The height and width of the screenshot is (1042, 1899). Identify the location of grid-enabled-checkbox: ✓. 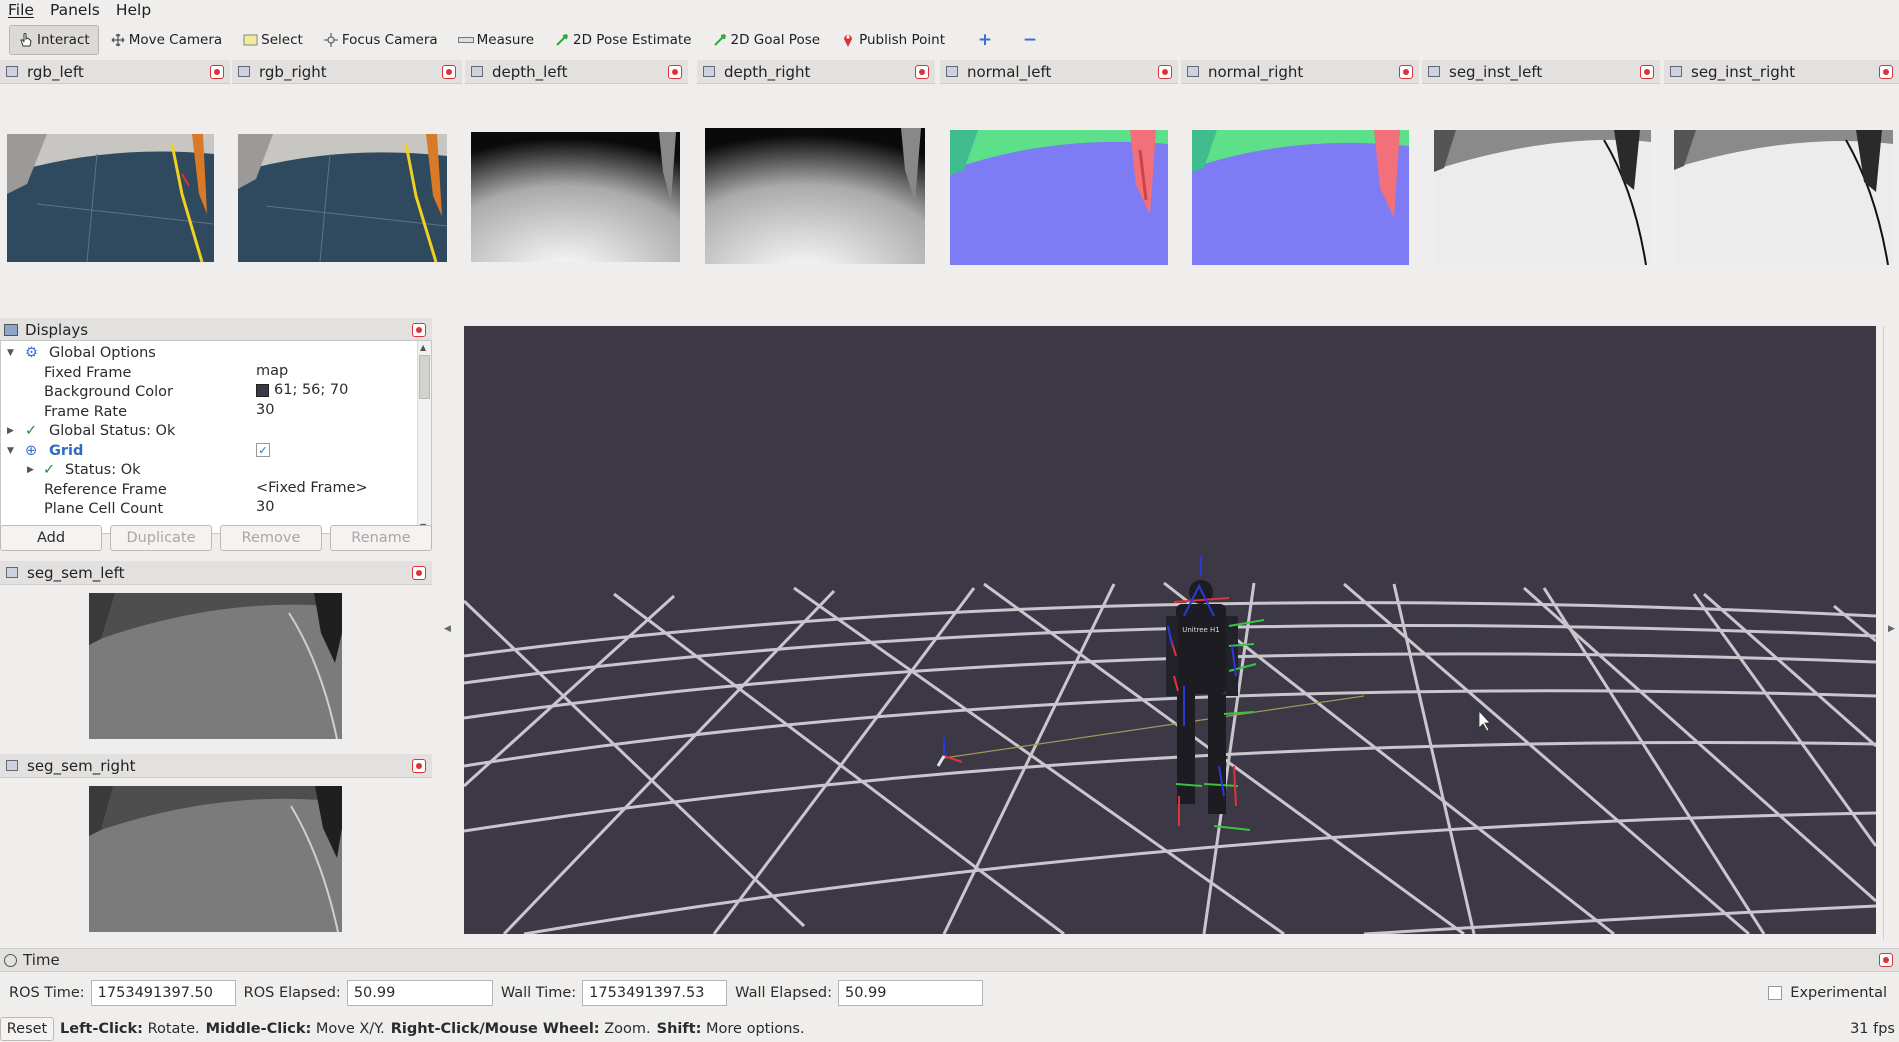
(263, 450).